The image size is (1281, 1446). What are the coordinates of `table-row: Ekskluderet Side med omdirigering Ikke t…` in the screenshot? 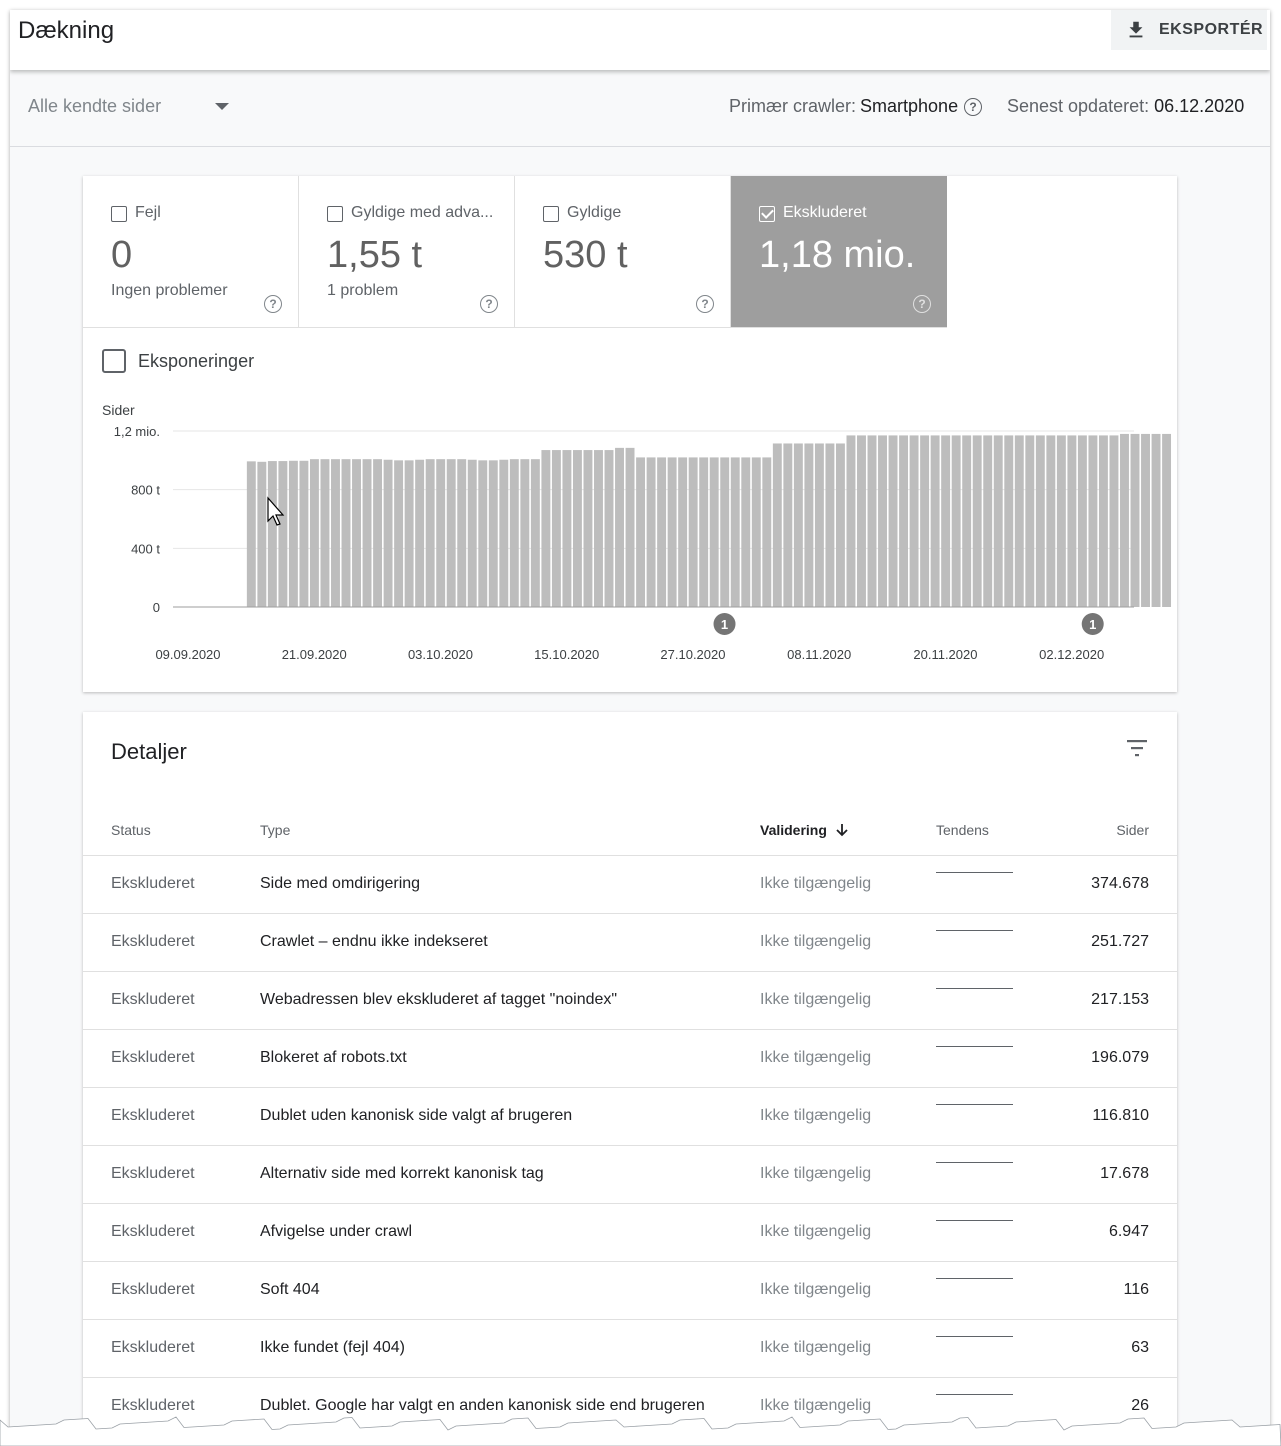 It's located at (630, 885).